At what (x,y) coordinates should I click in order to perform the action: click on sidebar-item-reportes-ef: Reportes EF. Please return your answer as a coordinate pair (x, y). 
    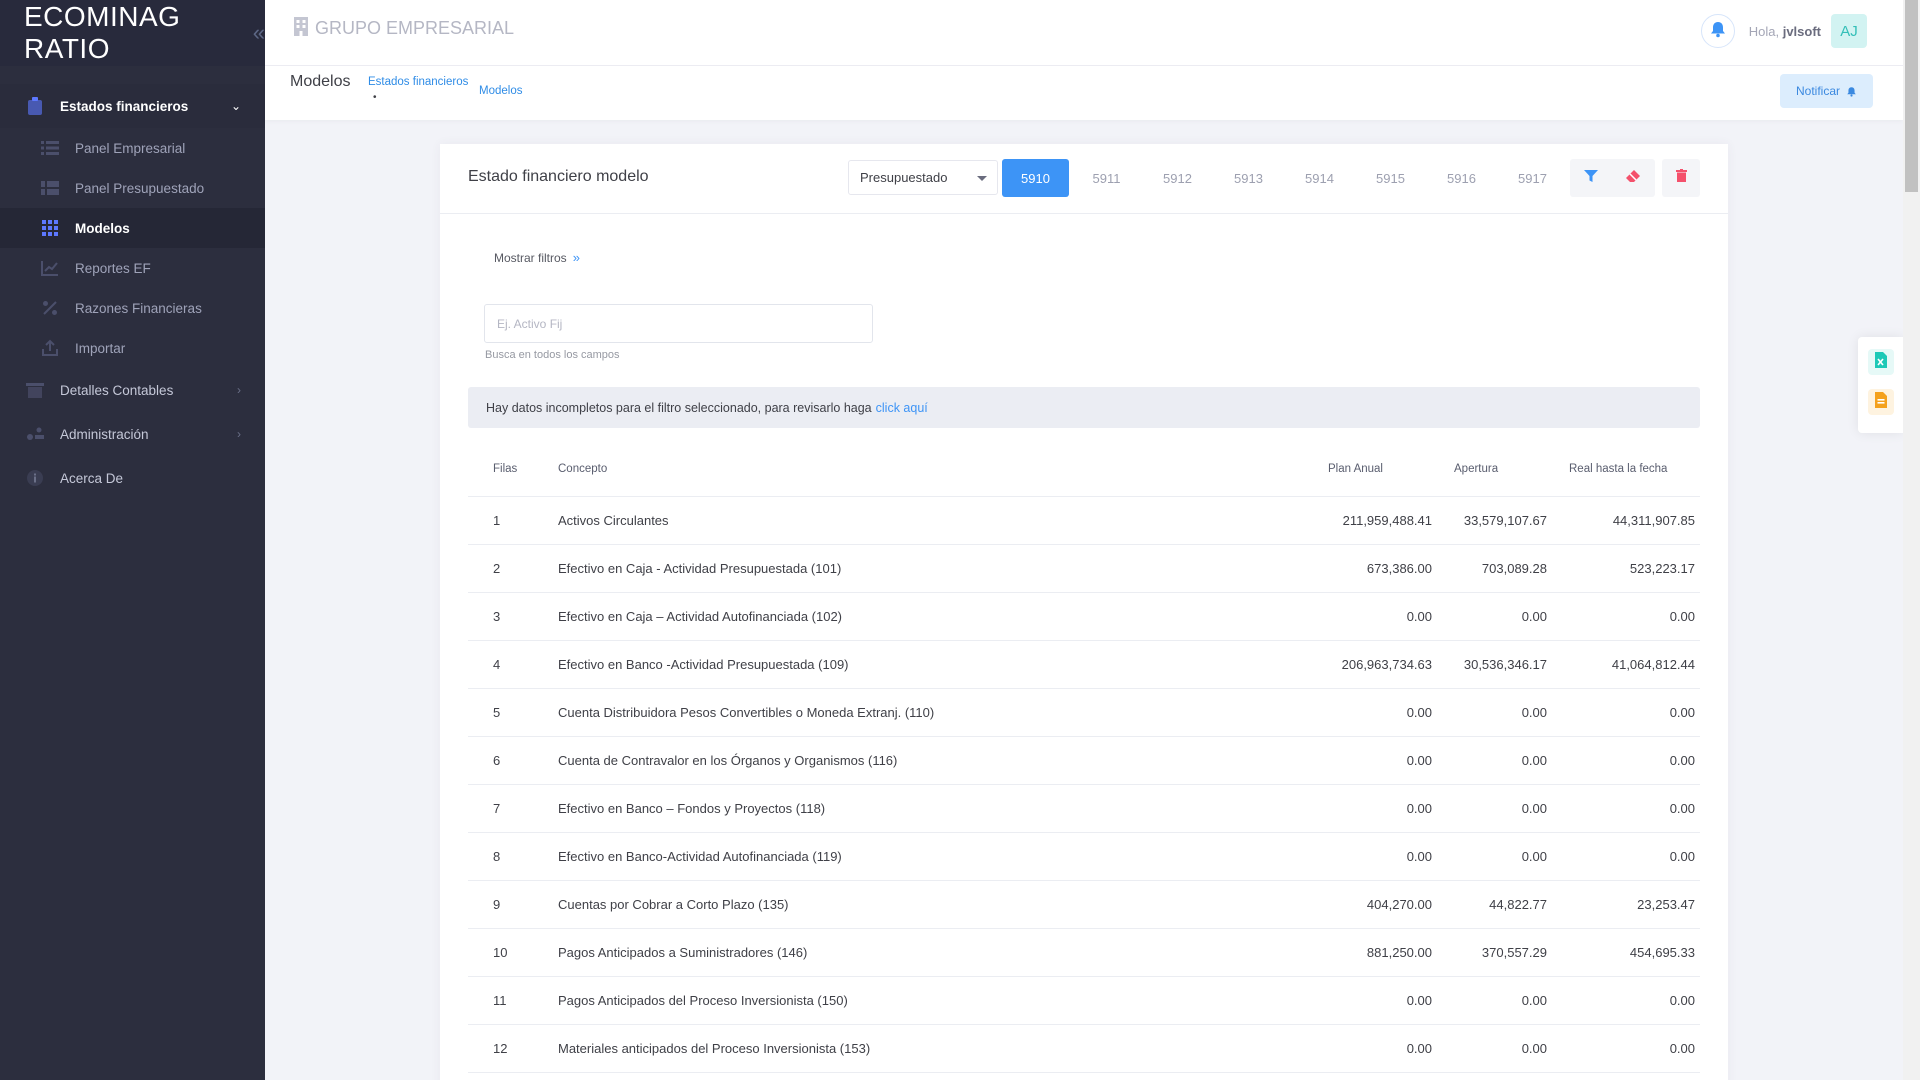
    Looking at the image, I should click on (132, 268).